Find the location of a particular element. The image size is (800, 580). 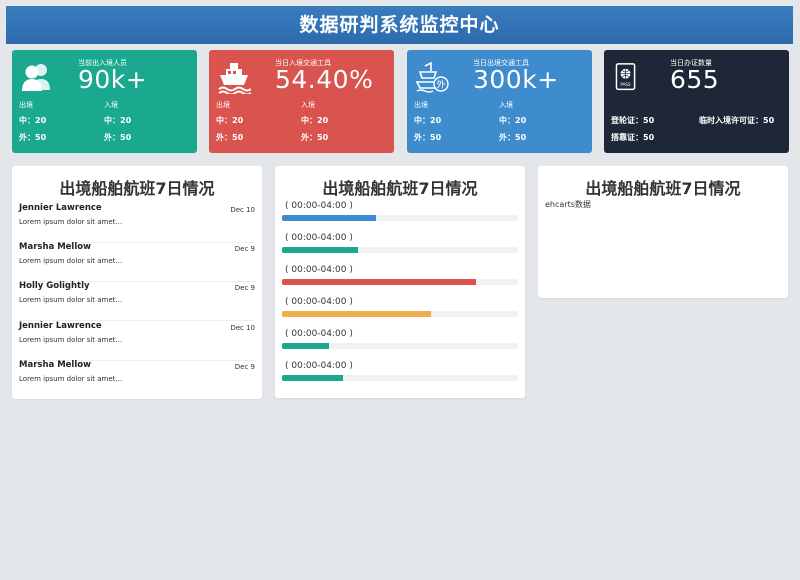

card-row: 搭靠证：50 is located at coordinates (633, 137).